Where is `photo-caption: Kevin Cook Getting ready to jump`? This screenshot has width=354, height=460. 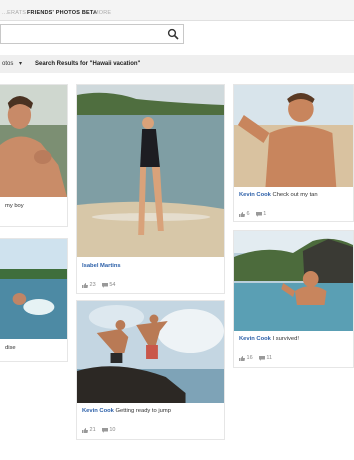
photo-caption: Kevin Cook Getting ready to jump is located at coordinates (126, 411).